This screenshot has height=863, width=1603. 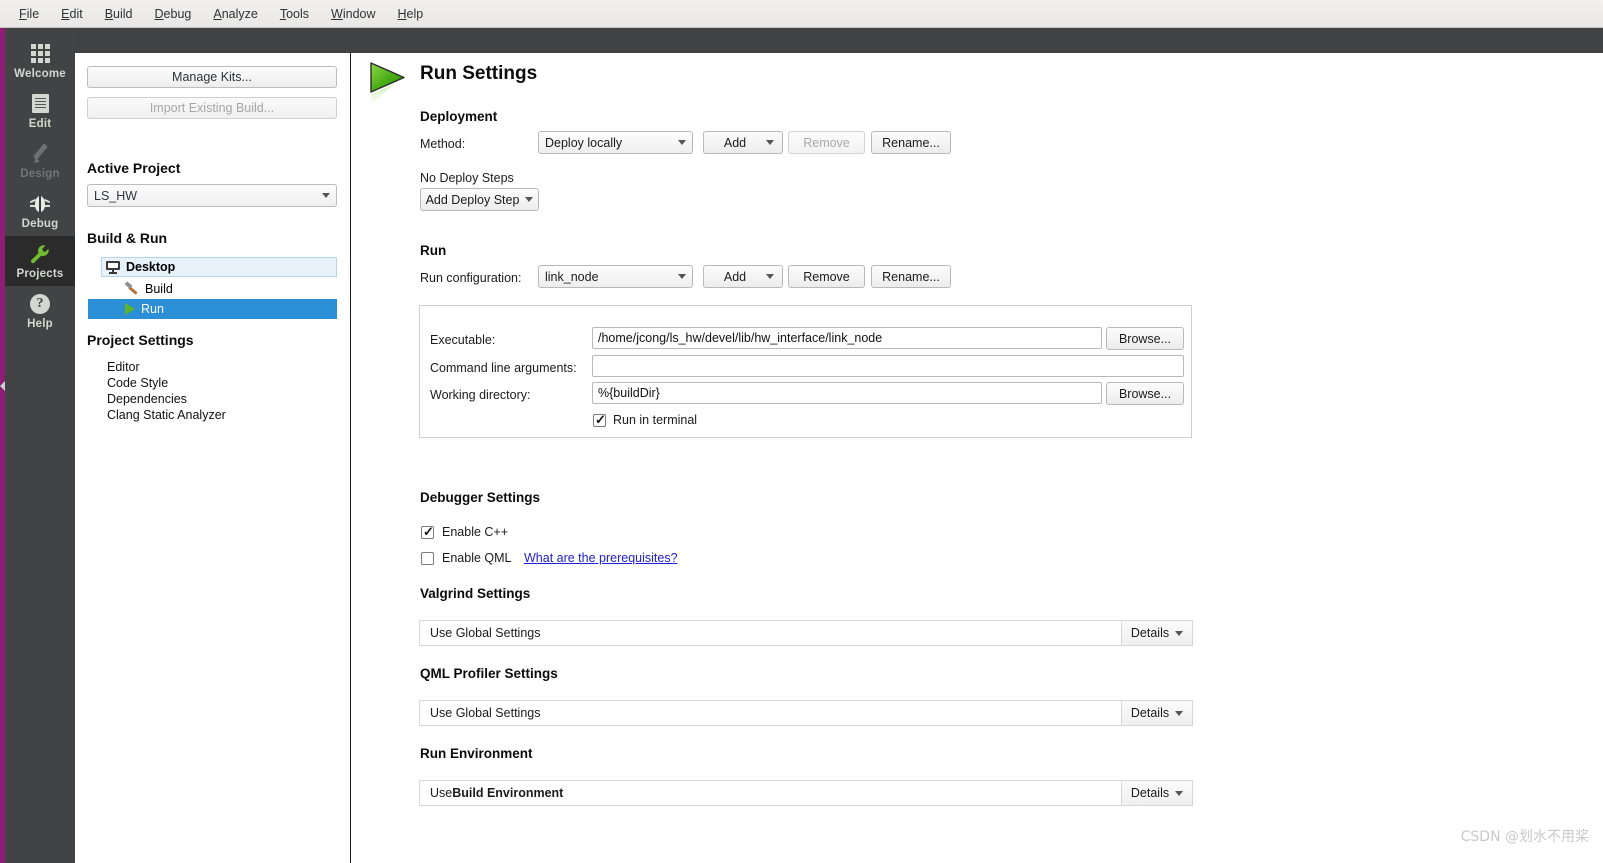 I want to click on project-settings-heading: Project Settings, so click(x=140, y=340).